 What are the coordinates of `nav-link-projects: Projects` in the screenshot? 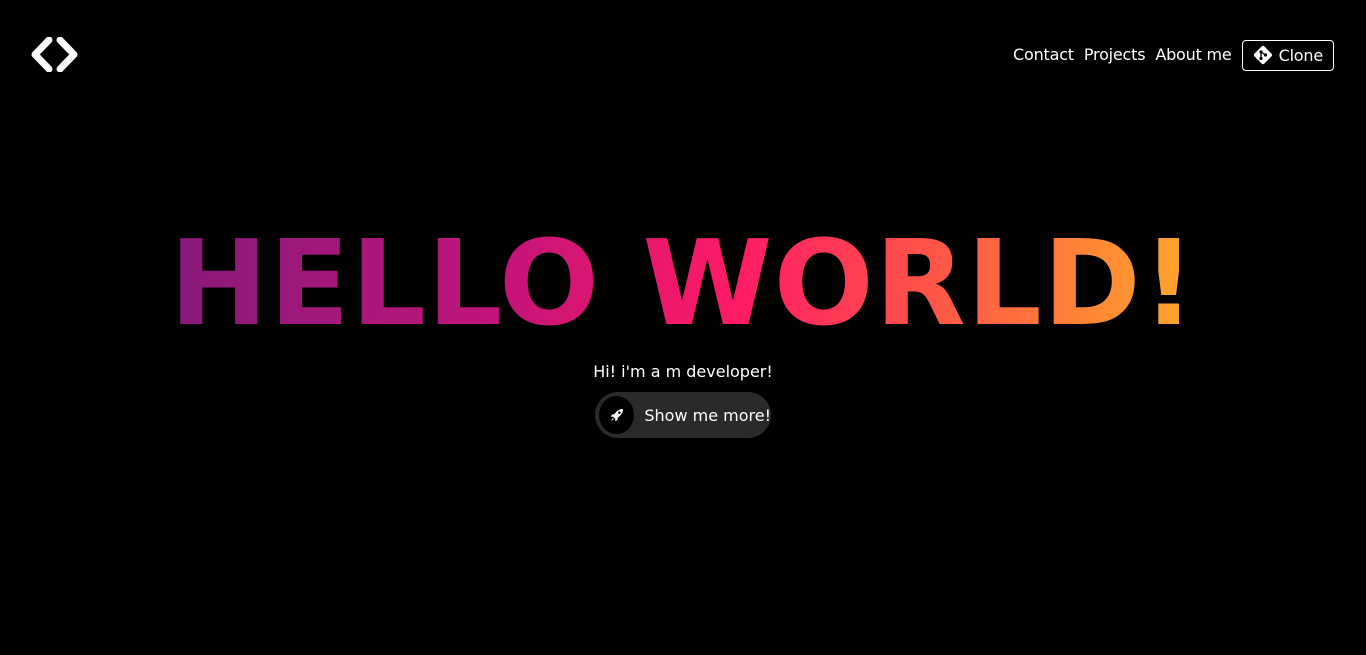 It's located at (1115, 55).